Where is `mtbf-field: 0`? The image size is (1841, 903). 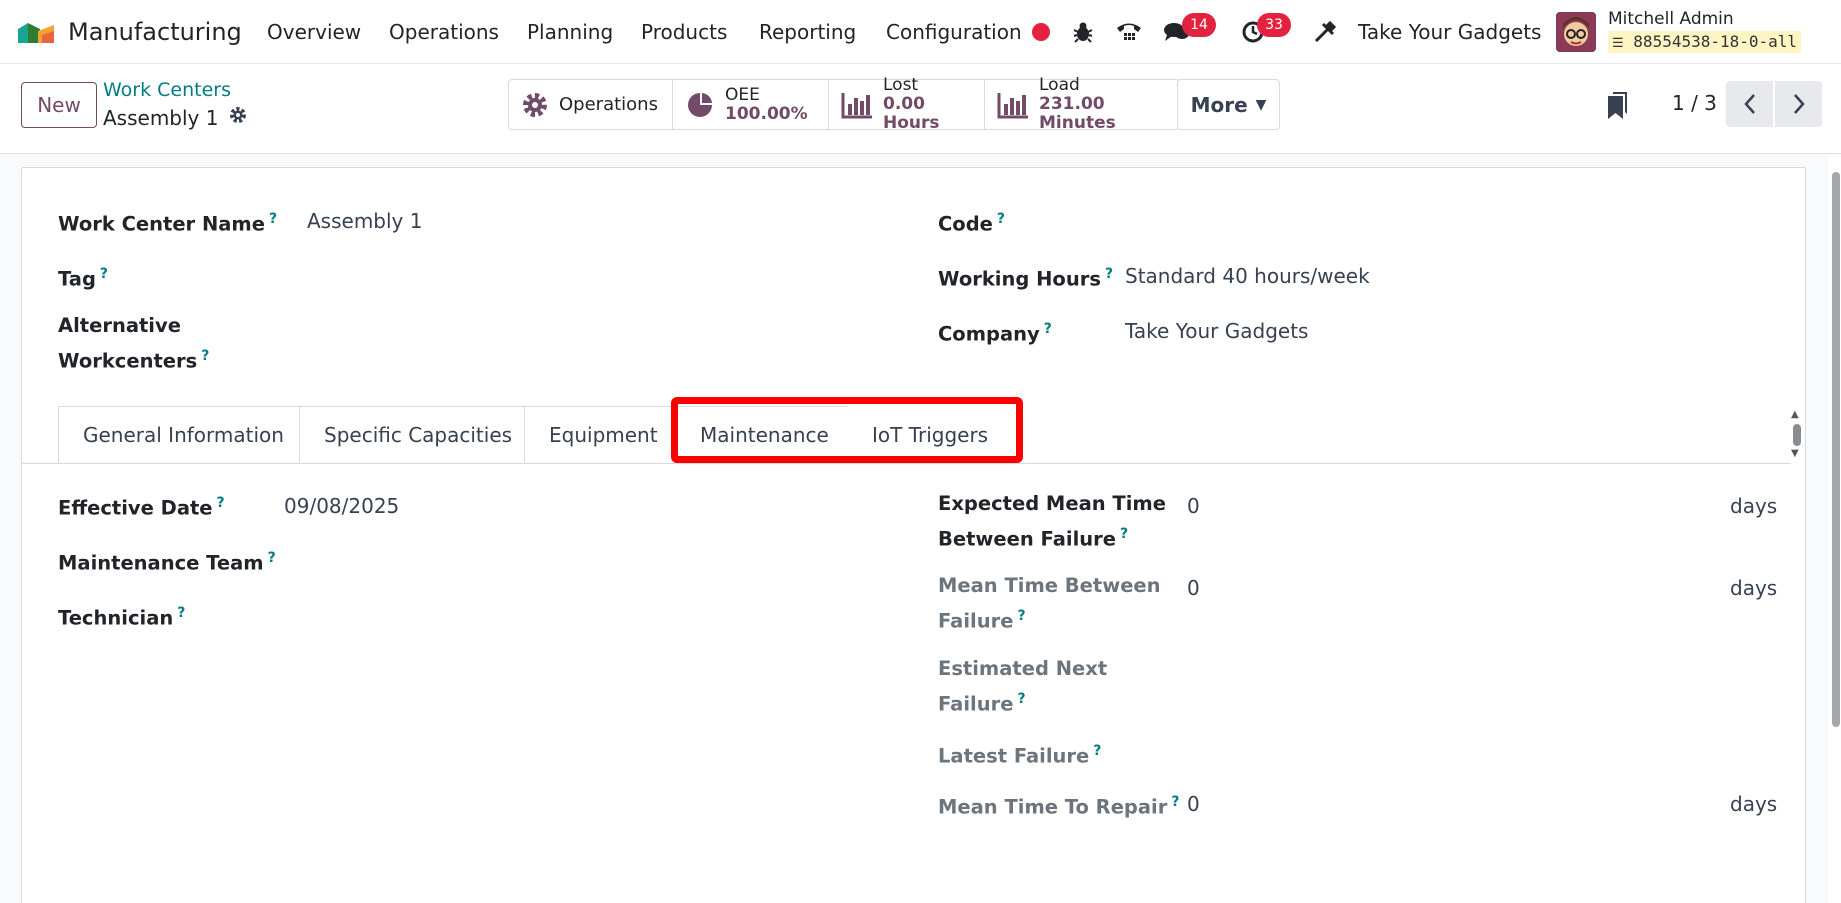 mtbf-field: 0 is located at coordinates (1193, 588).